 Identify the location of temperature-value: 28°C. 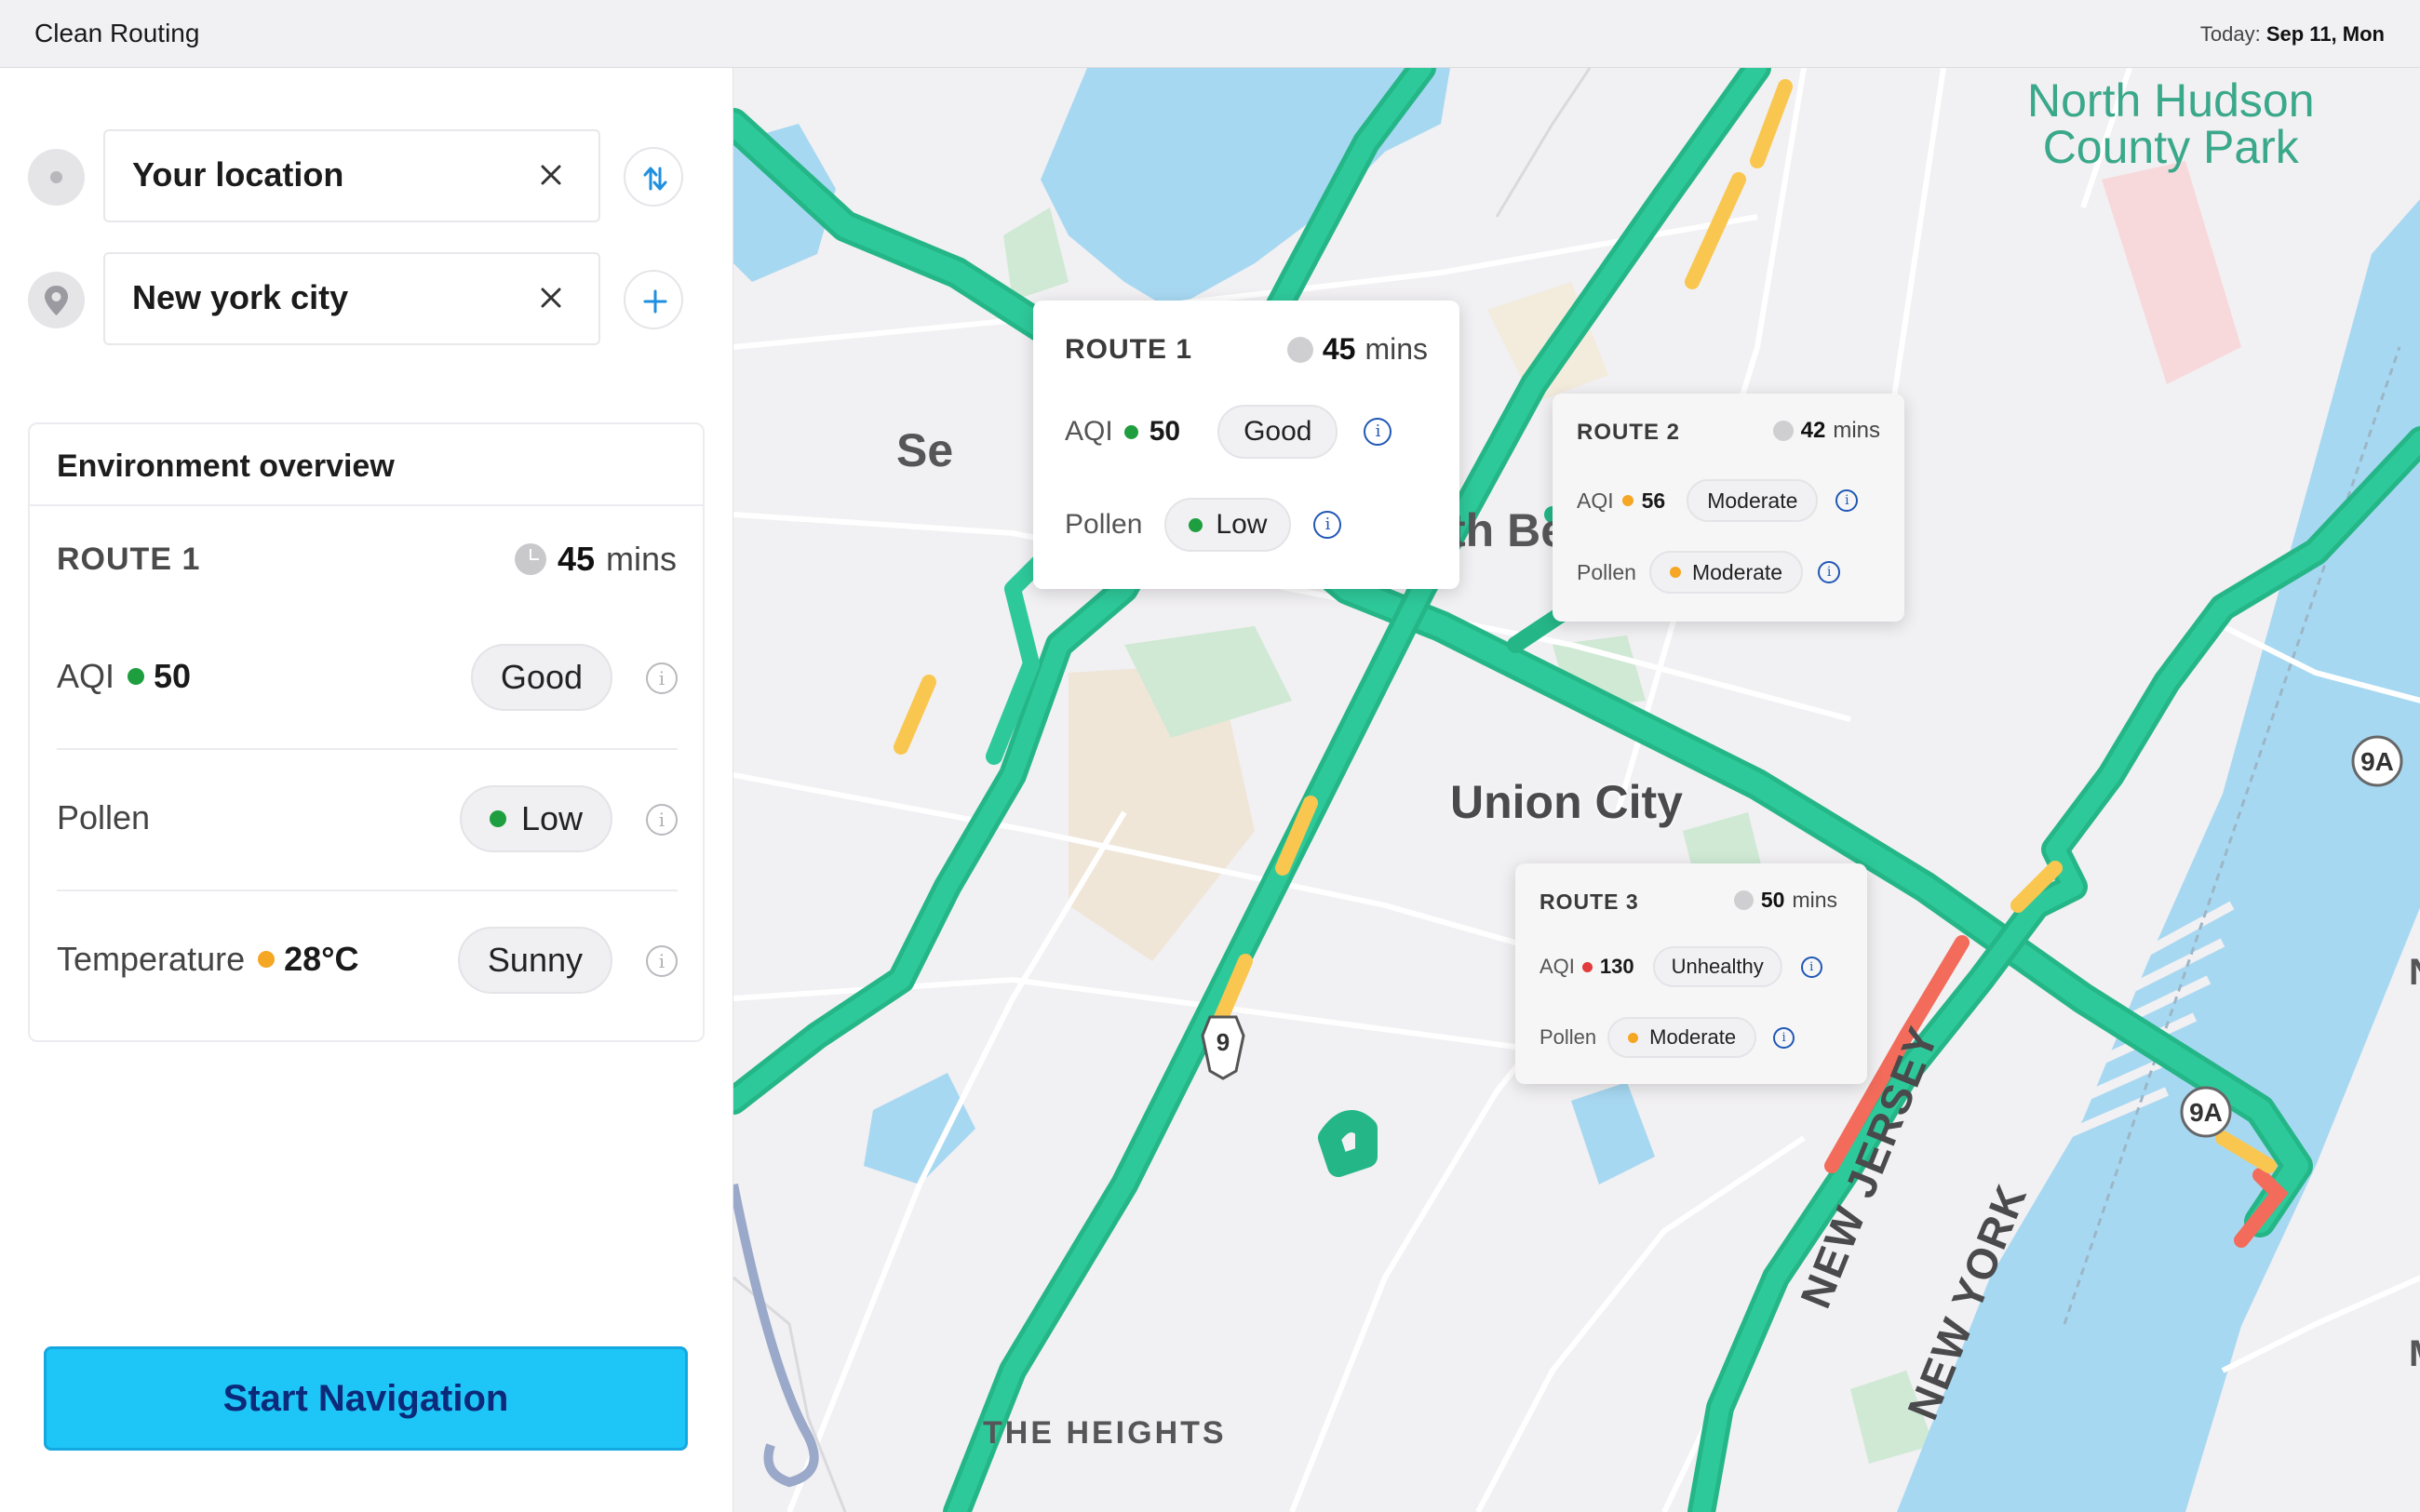
(321, 959).